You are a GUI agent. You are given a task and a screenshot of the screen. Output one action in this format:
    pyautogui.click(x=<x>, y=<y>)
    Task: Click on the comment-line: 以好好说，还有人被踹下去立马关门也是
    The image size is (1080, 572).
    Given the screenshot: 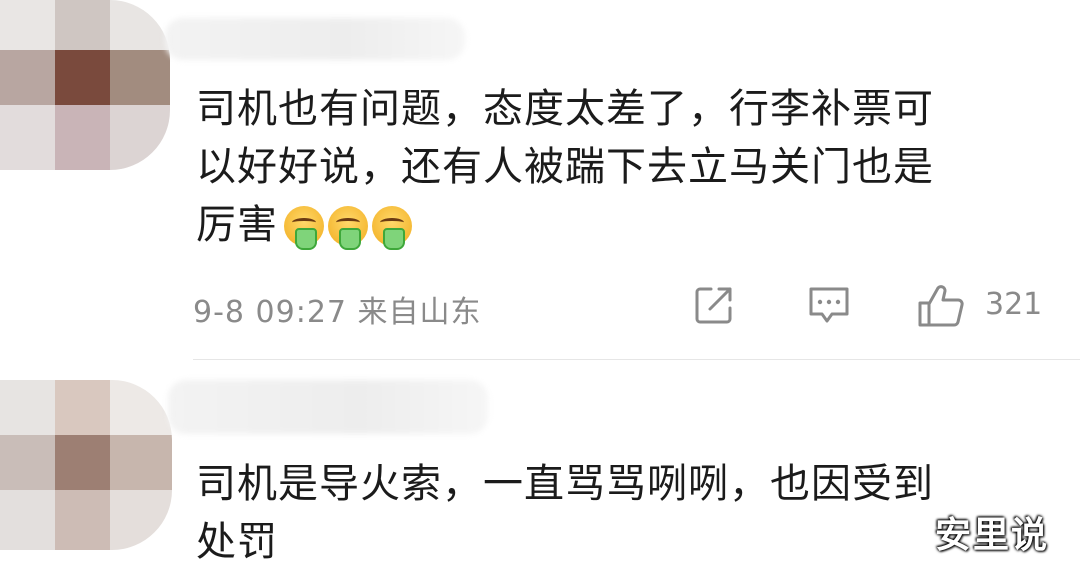 What is the action you would take?
    pyautogui.click(x=565, y=167)
    